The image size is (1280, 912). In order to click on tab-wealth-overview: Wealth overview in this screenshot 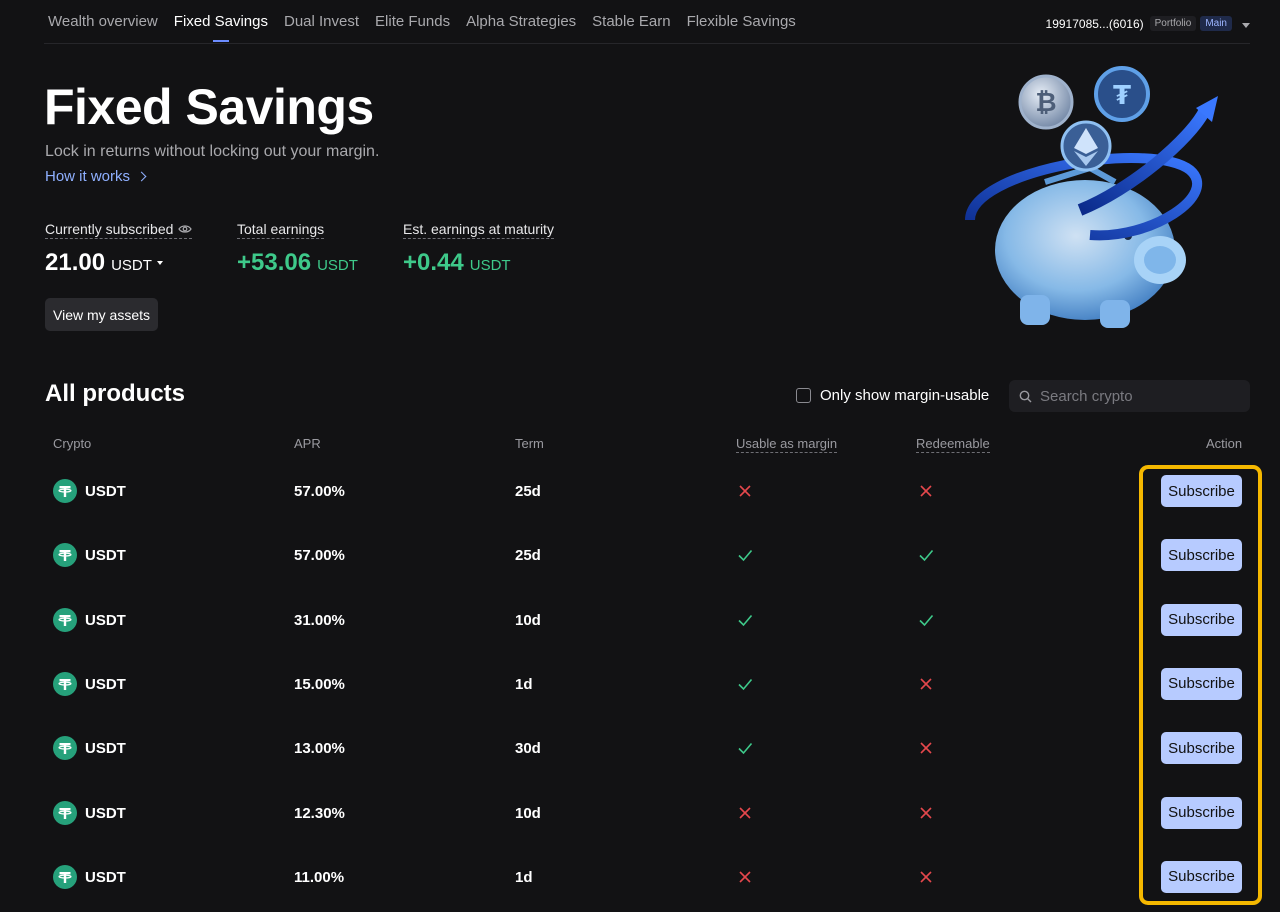, I will do `click(103, 21)`.